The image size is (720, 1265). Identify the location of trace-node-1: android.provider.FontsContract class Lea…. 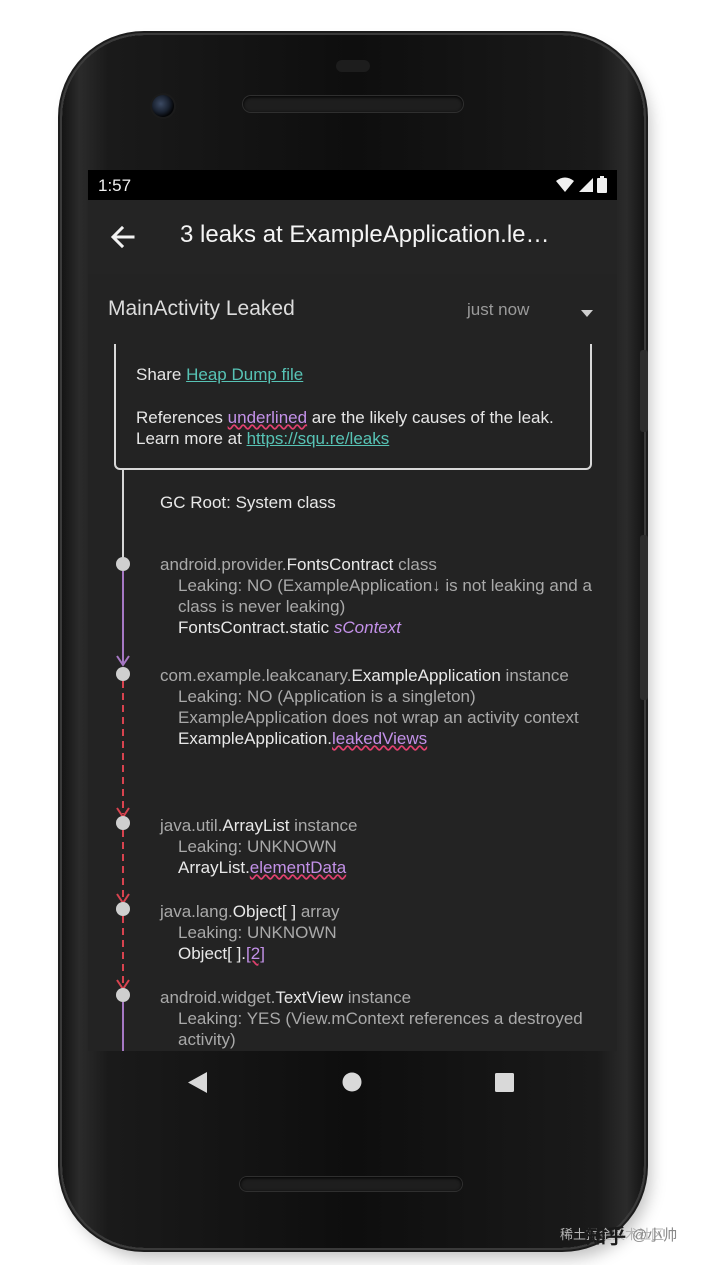
(380, 596).